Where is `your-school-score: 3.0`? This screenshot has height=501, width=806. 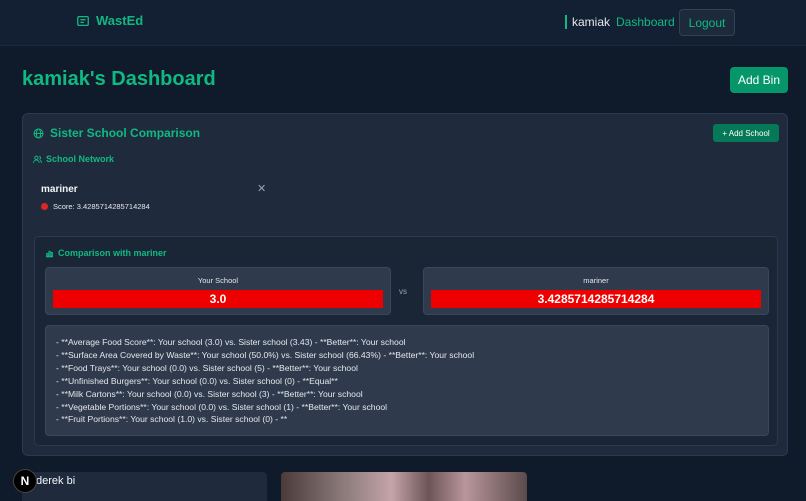
your-school-score: 3.0 is located at coordinates (218, 299).